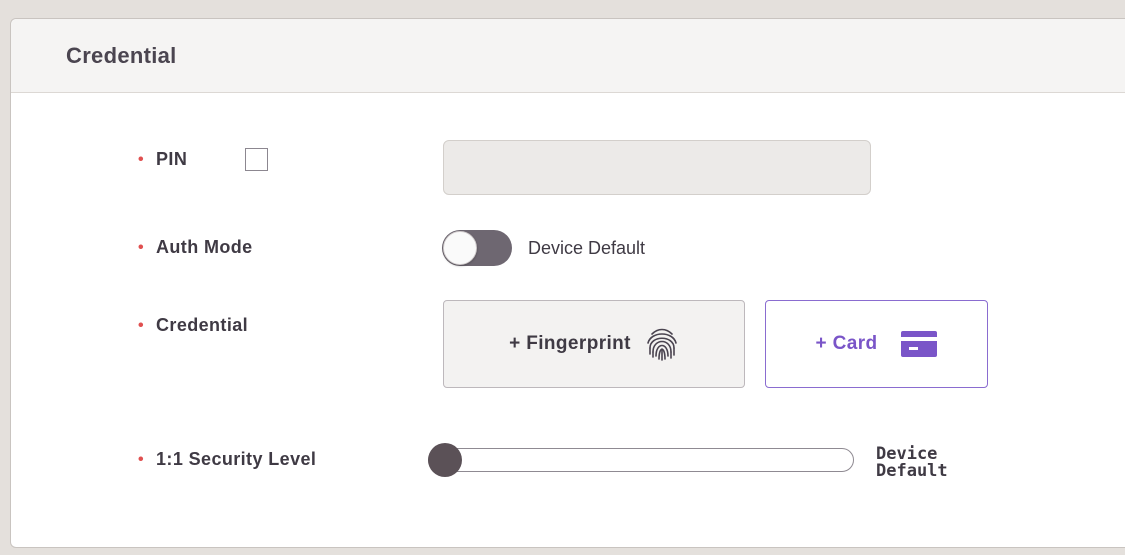 This screenshot has height=555, width=1125. Describe the element at coordinates (460, 248) in the screenshot. I see `toggle-knob` at that location.